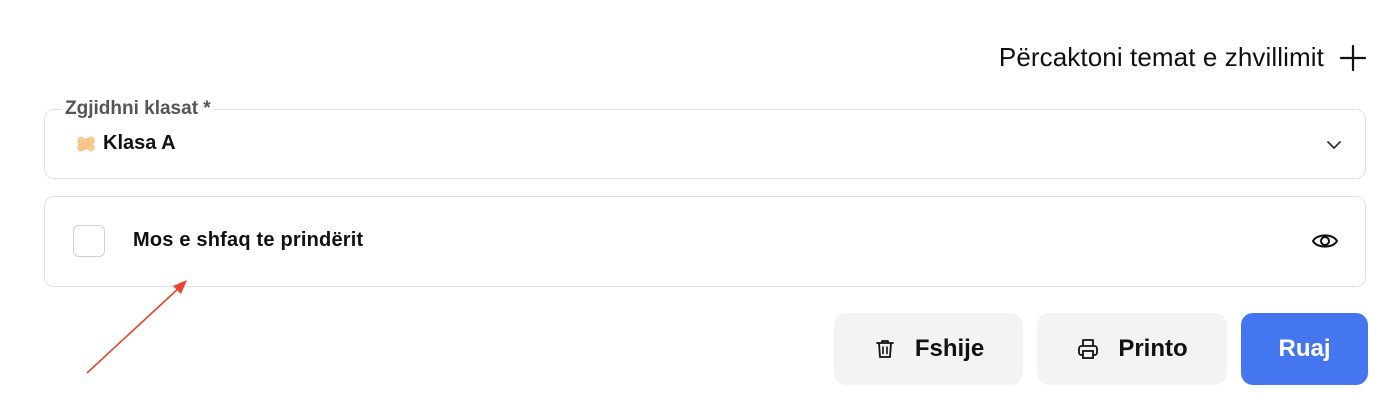  I want to click on selected-class-value: Klasa A, so click(139, 143).